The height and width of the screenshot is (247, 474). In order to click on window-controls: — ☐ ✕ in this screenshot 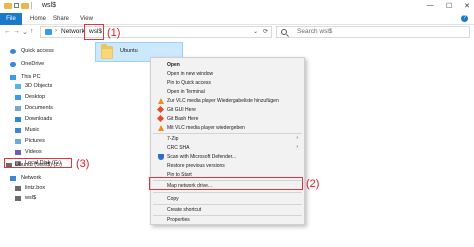, I will do `click(448, 6)`.